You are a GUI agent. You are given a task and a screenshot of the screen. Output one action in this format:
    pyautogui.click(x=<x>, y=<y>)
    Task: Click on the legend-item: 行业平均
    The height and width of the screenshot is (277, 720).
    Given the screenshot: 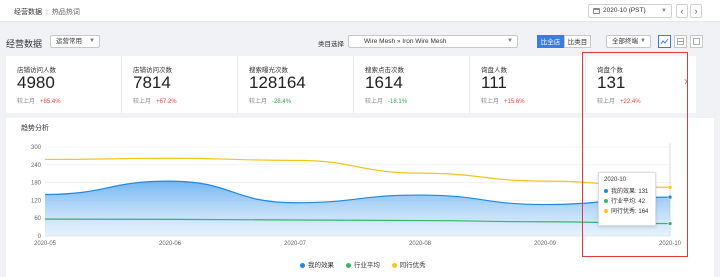 What is the action you would take?
    pyautogui.click(x=362, y=264)
    